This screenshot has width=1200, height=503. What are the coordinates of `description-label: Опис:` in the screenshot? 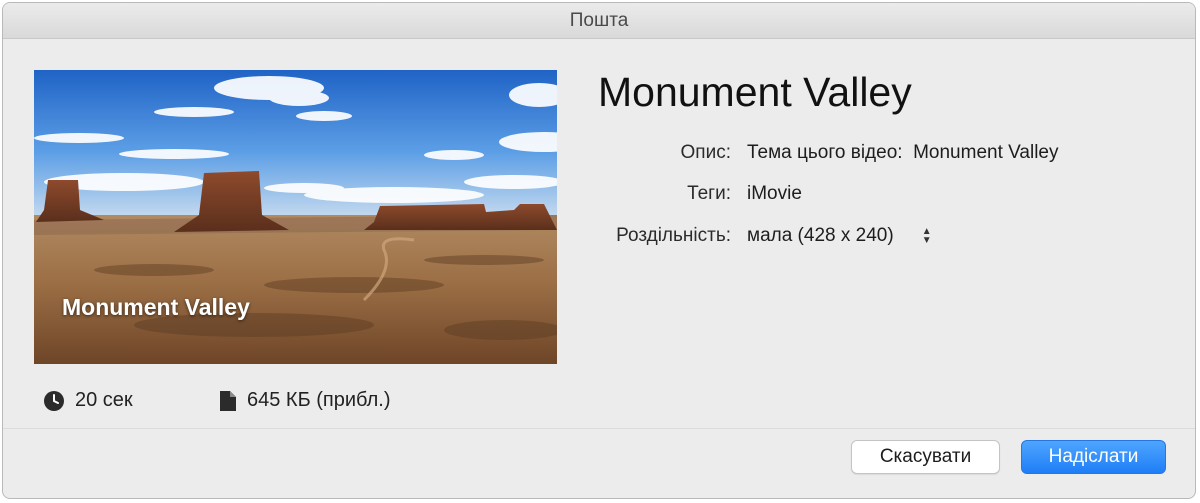 It's located at (705, 152).